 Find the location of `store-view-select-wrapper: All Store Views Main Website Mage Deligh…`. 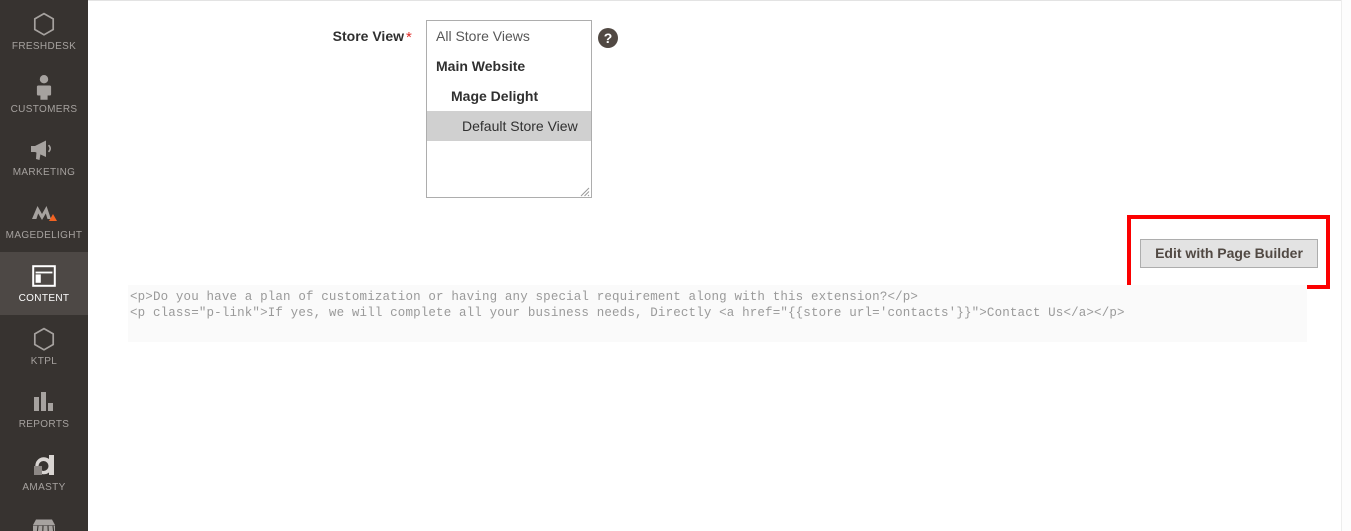

store-view-select-wrapper: All Store Views Main Website Mage Deligh… is located at coordinates (509, 109).